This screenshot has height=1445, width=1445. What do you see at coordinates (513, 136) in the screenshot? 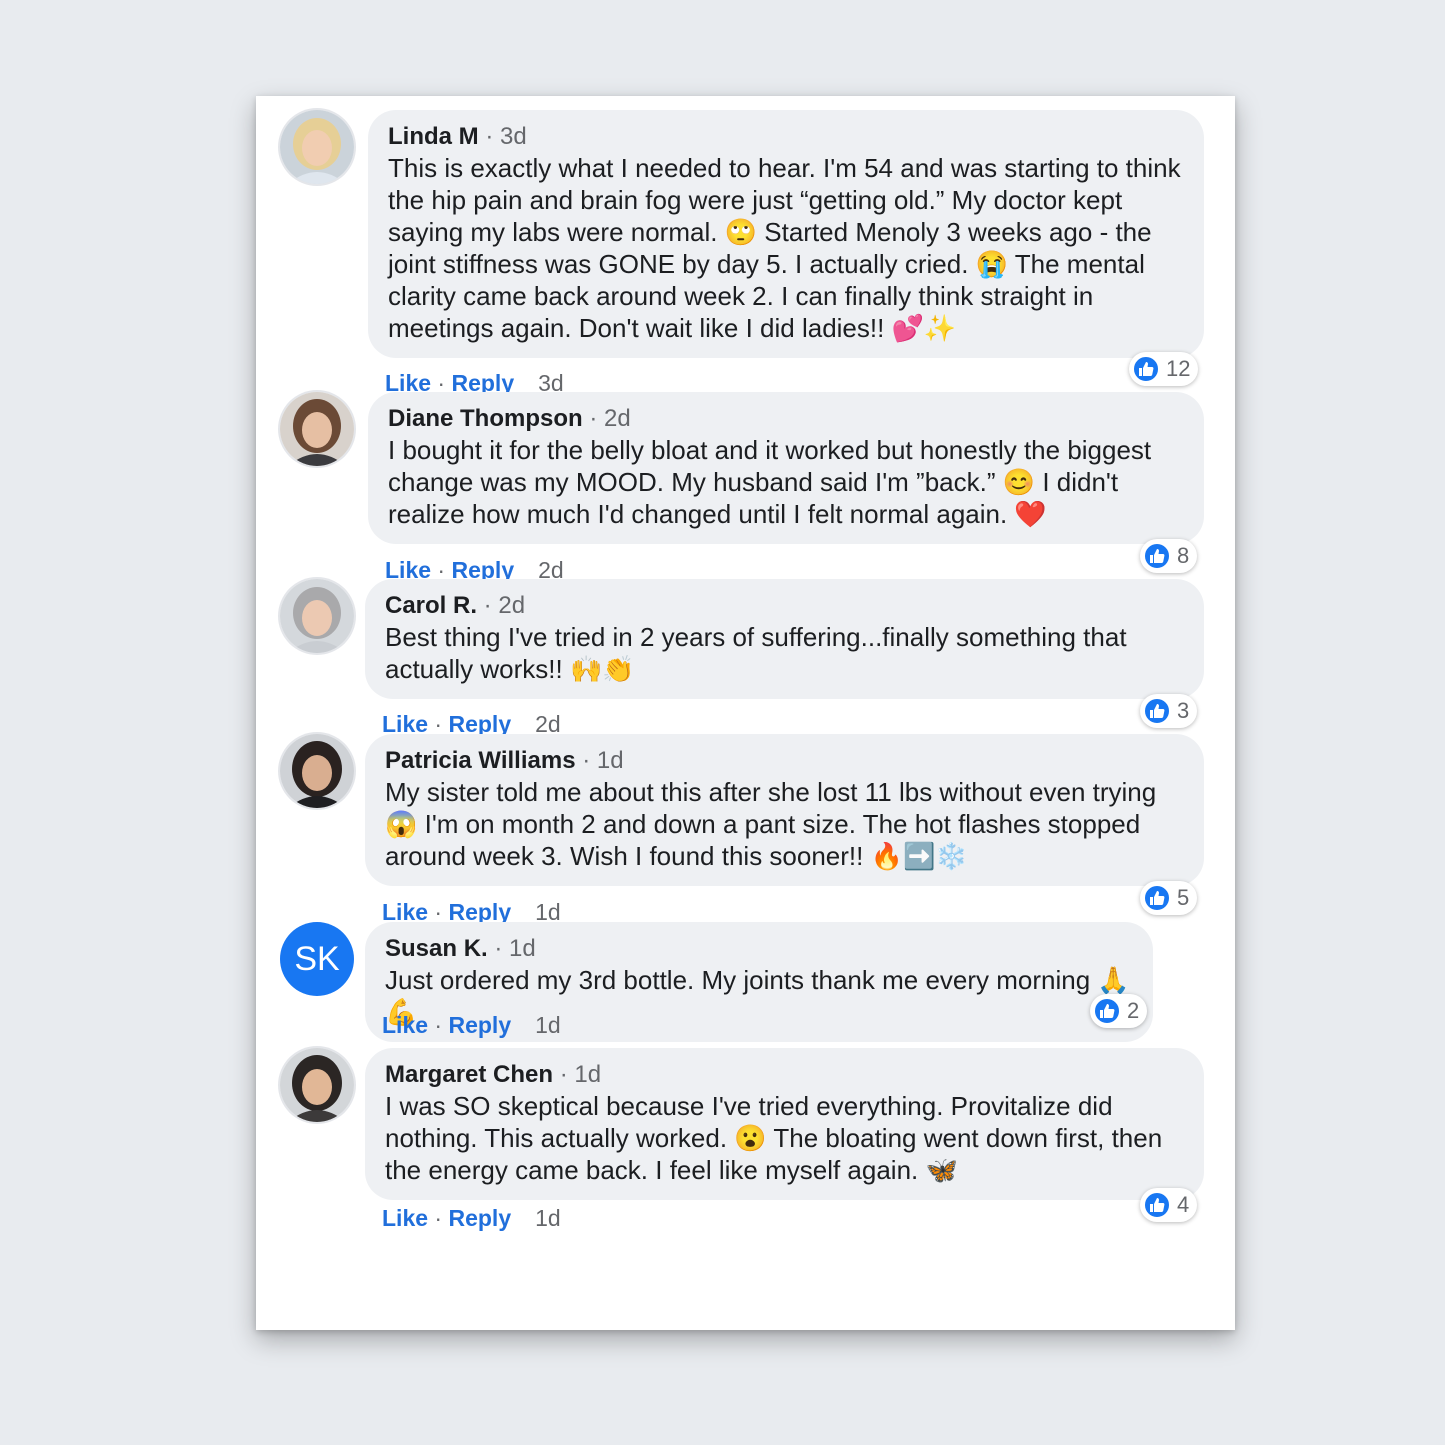
I see `comment-time: 3d` at bounding box center [513, 136].